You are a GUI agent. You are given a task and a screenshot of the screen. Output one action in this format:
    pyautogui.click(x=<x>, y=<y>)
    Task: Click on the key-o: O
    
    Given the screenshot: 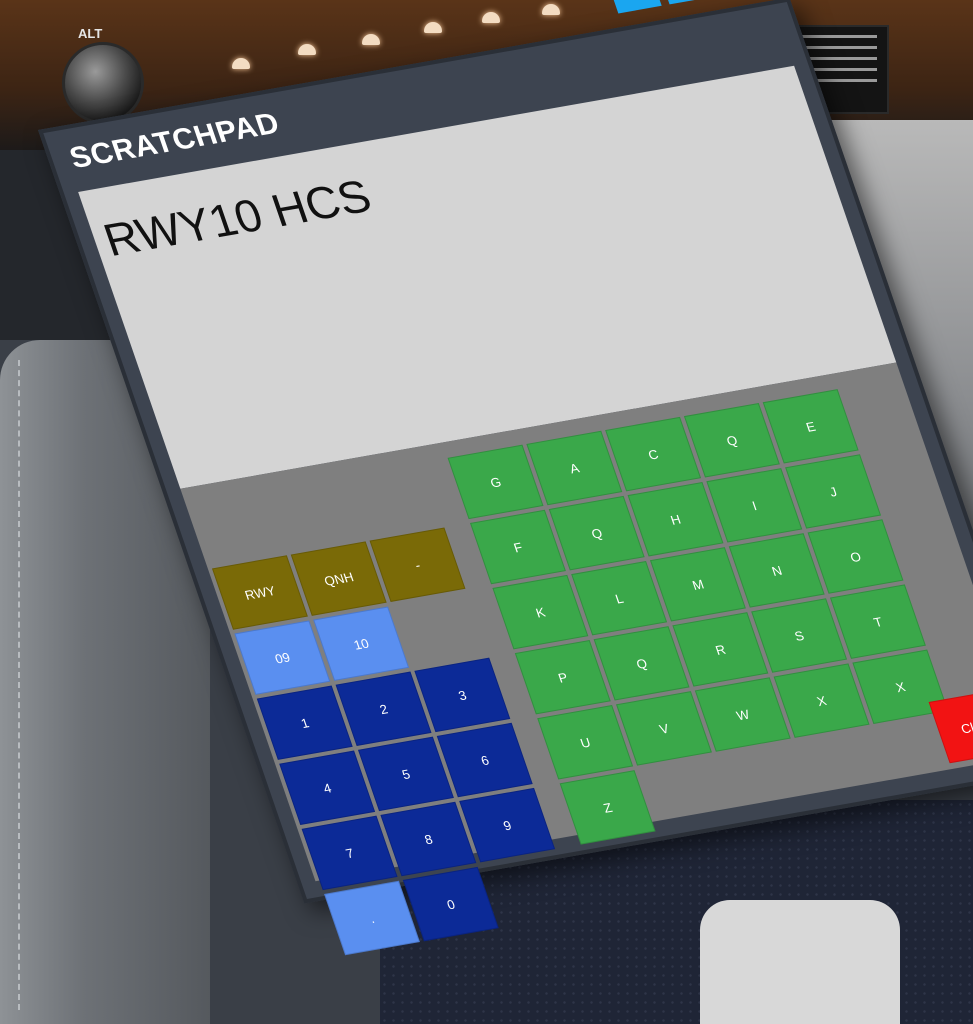 What is the action you would take?
    pyautogui.click(x=855, y=556)
    